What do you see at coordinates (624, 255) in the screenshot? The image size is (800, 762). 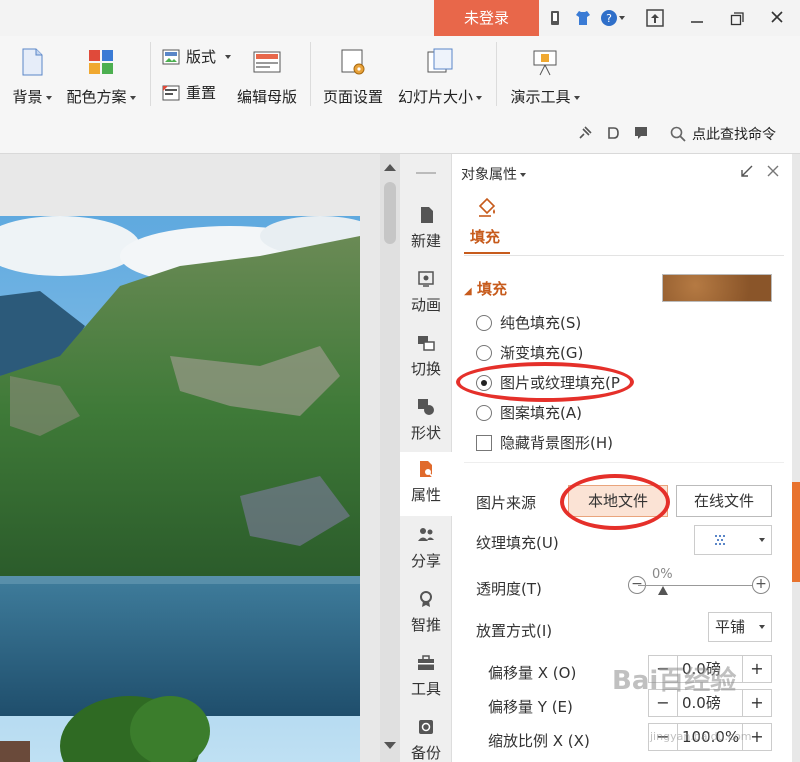 I see `panel-divider` at bounding box center [624, 255].